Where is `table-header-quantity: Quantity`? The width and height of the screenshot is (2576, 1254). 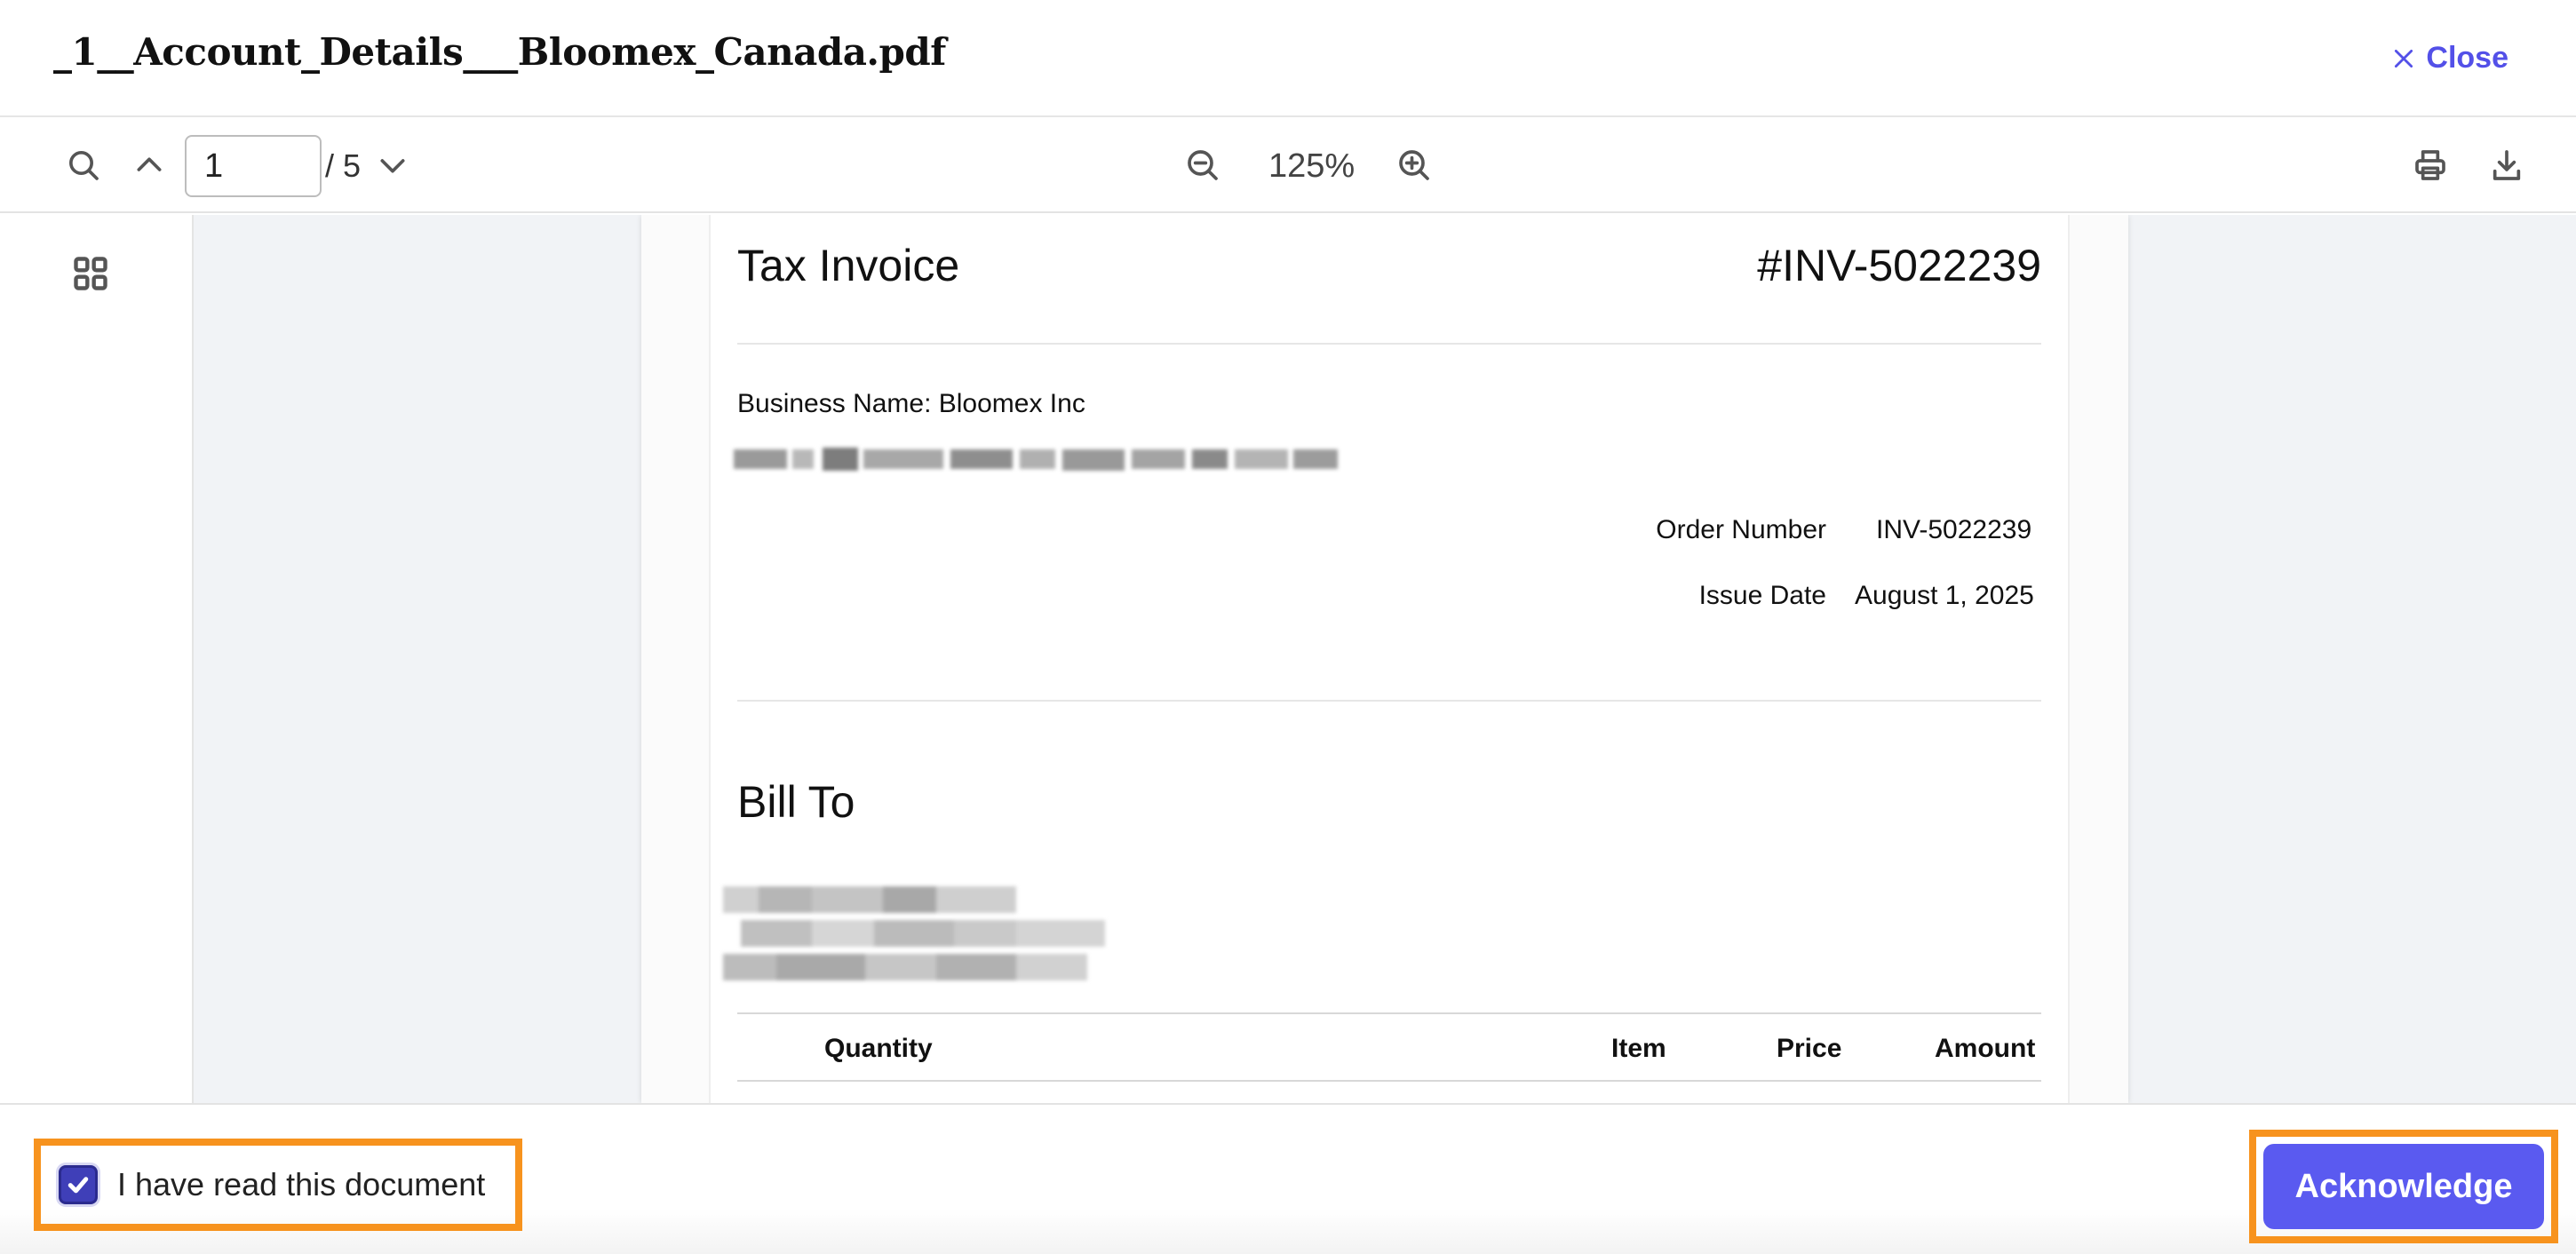 table-header-quantity: Quantity is located at coordinates (878, 1048).